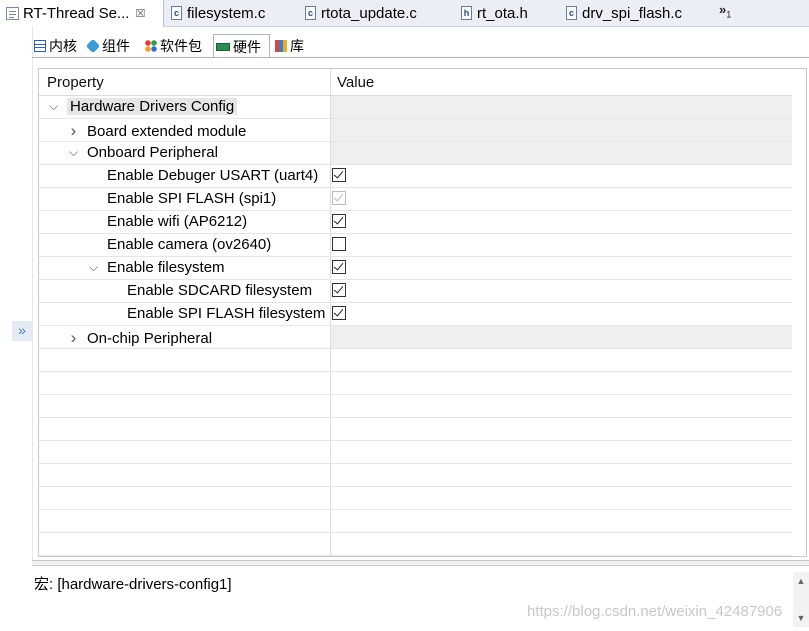  What do you see at coordinates (133, 584) in the screenshot?
I see `macro-description: 宏: [hardware-drivers-config1]` at bounding box center [133, 584].